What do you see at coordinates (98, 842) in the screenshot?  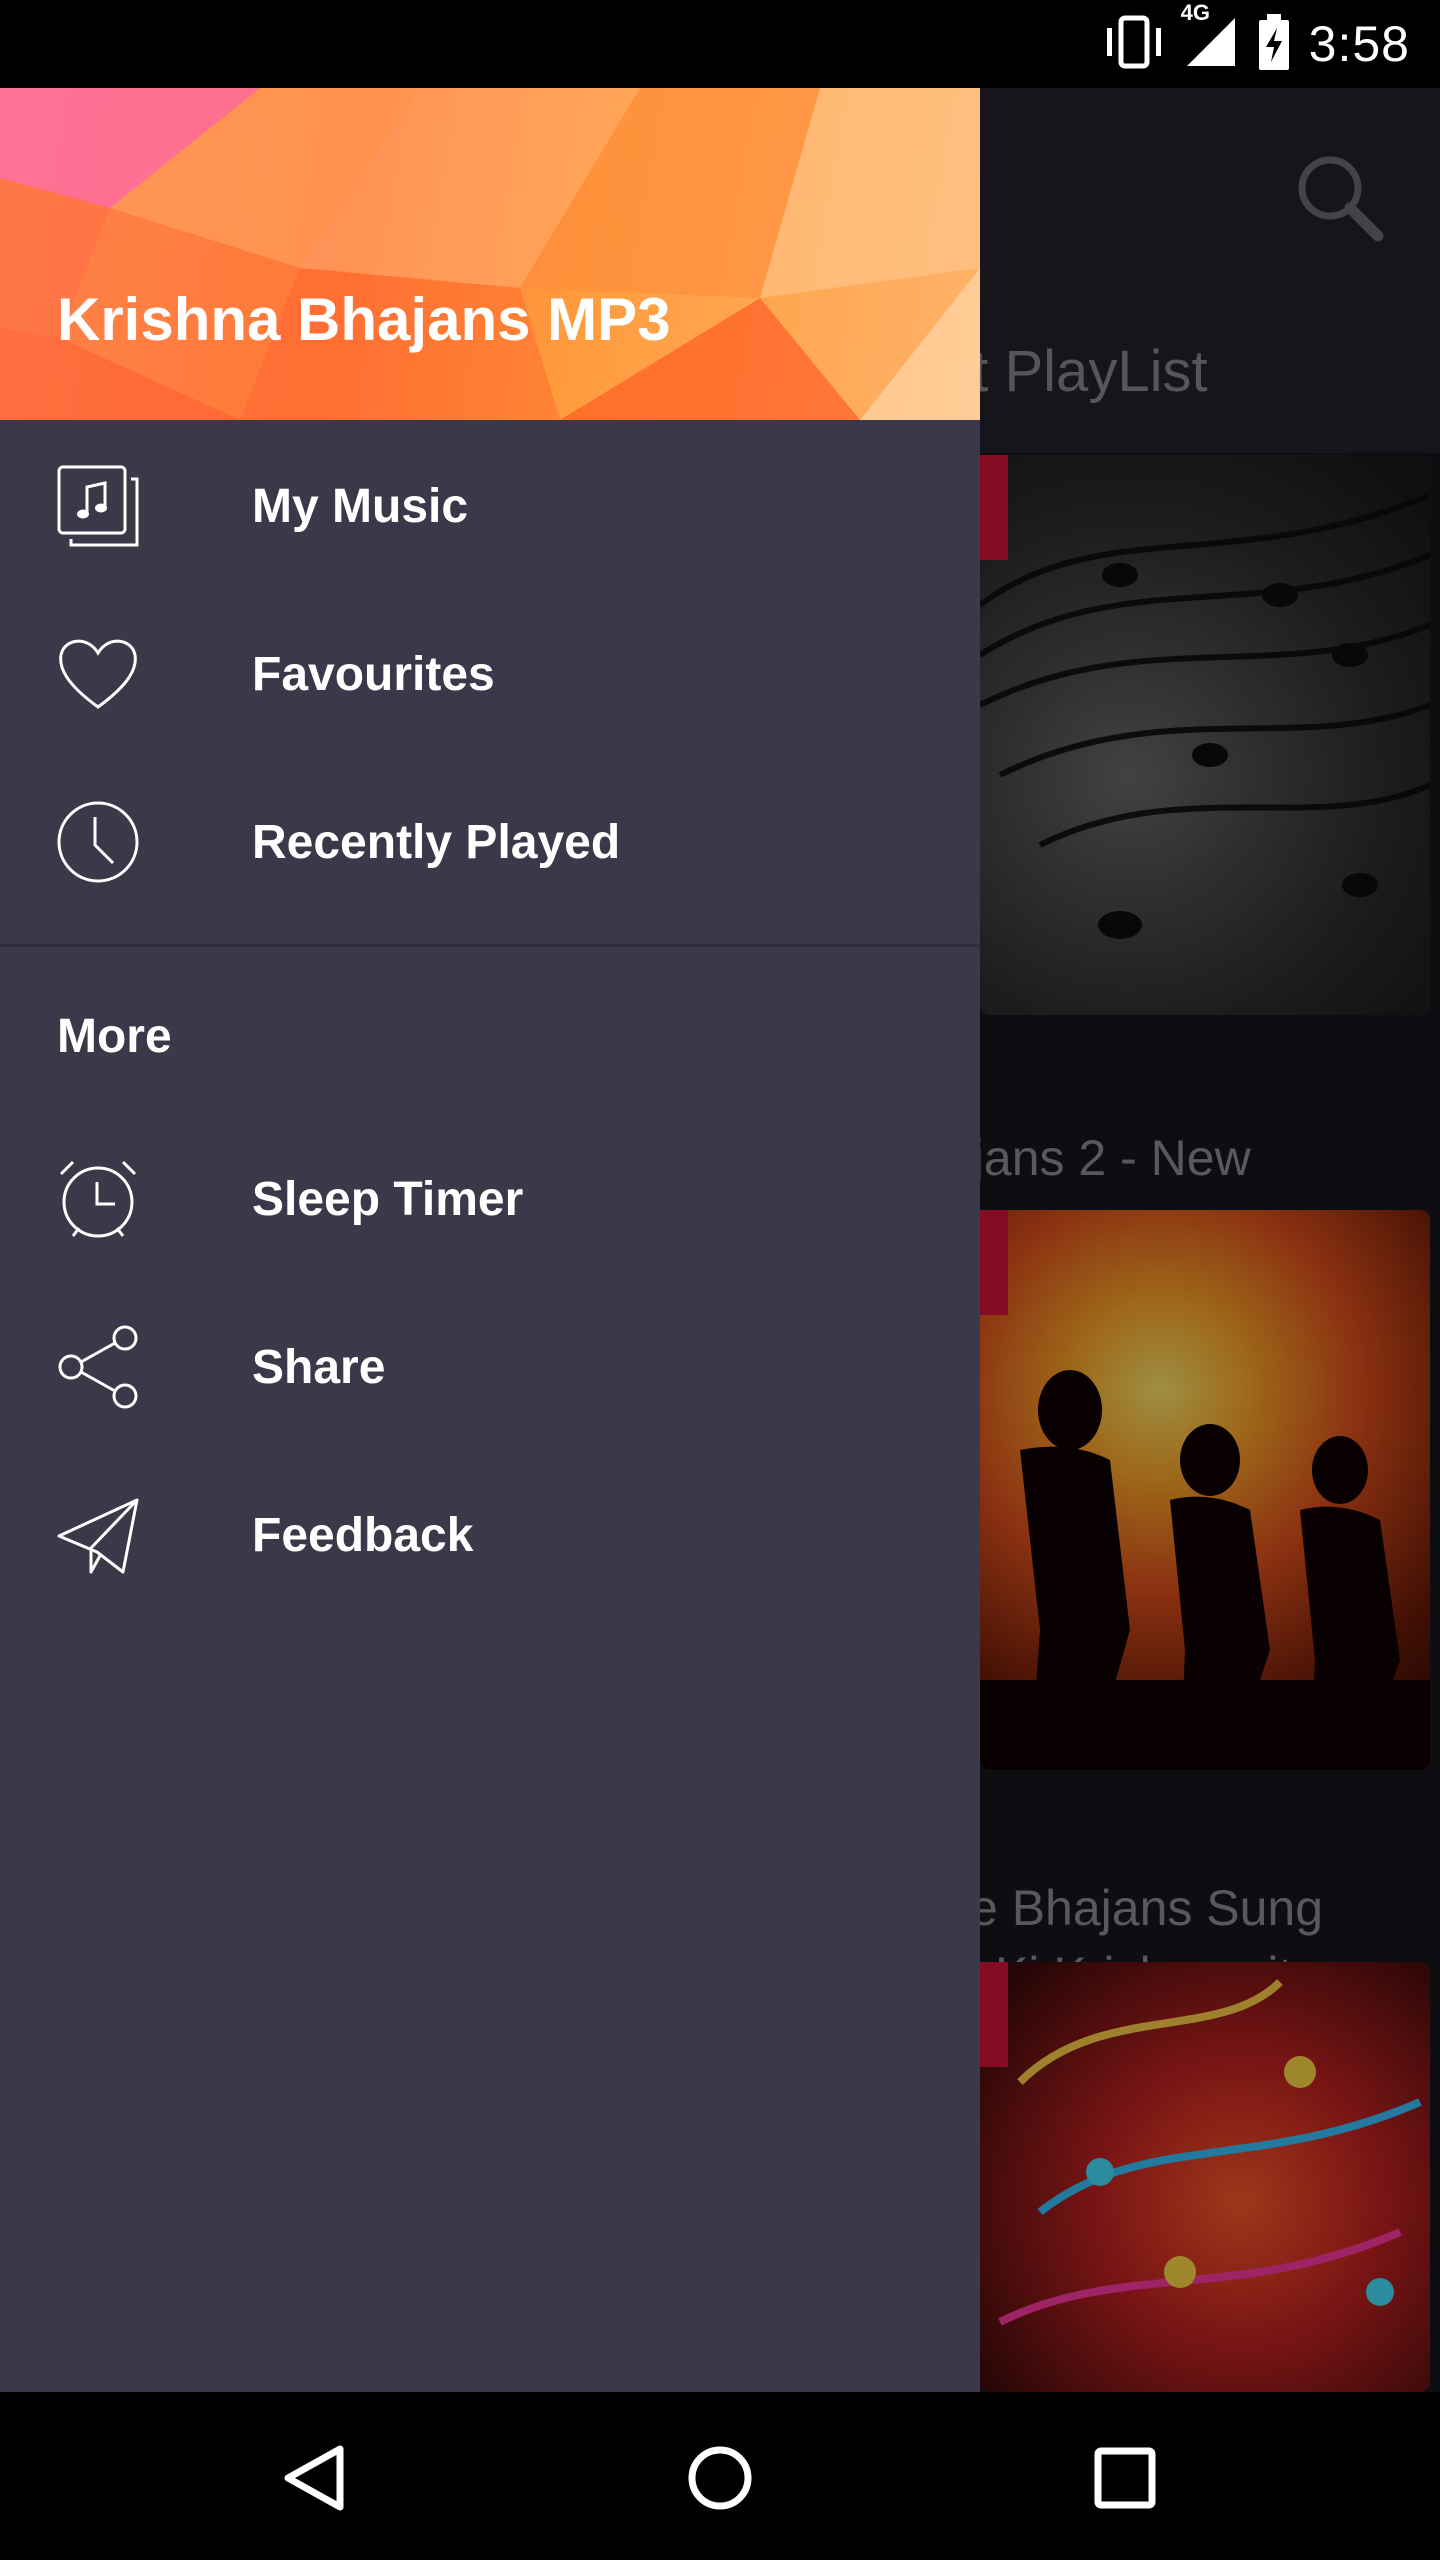 I see `clock-icon` at bounding box center [98, 842].